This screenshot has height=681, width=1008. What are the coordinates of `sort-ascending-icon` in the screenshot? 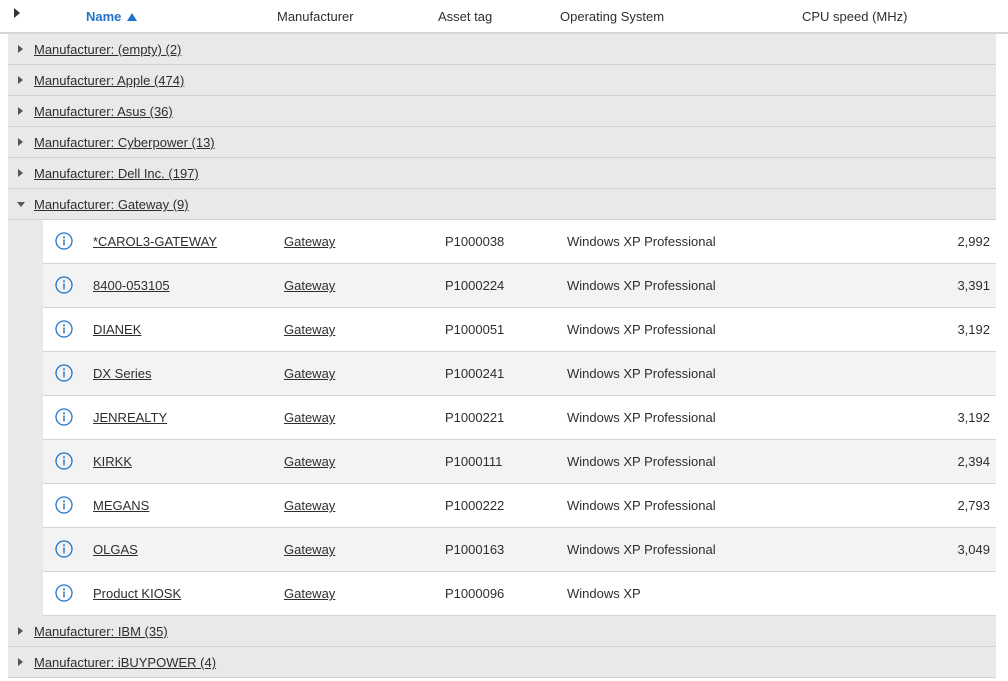 It's located at (132, 16).